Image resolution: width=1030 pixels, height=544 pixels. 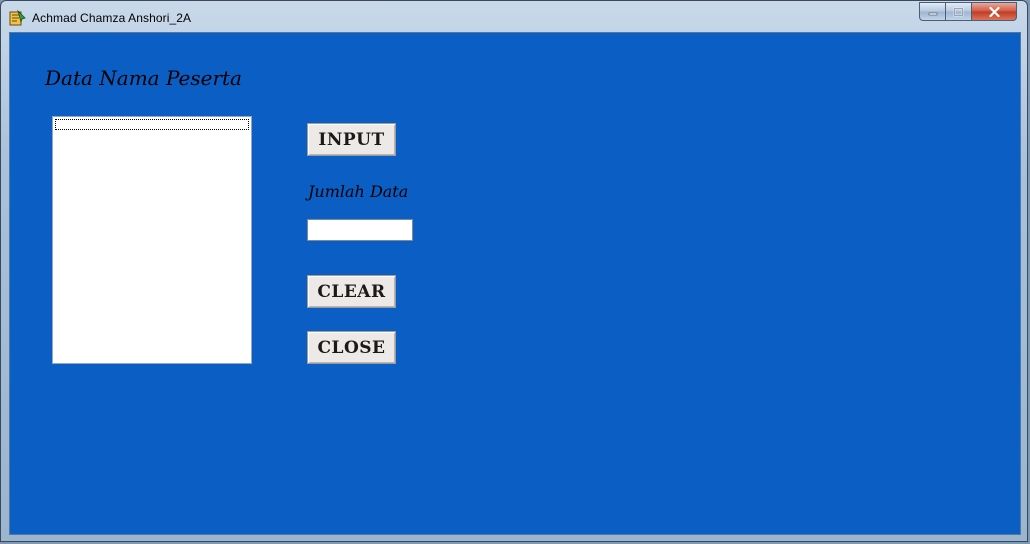 I want to click on window-title: Achmad Chamza Anshori_2A, so click(x=112, y=18).